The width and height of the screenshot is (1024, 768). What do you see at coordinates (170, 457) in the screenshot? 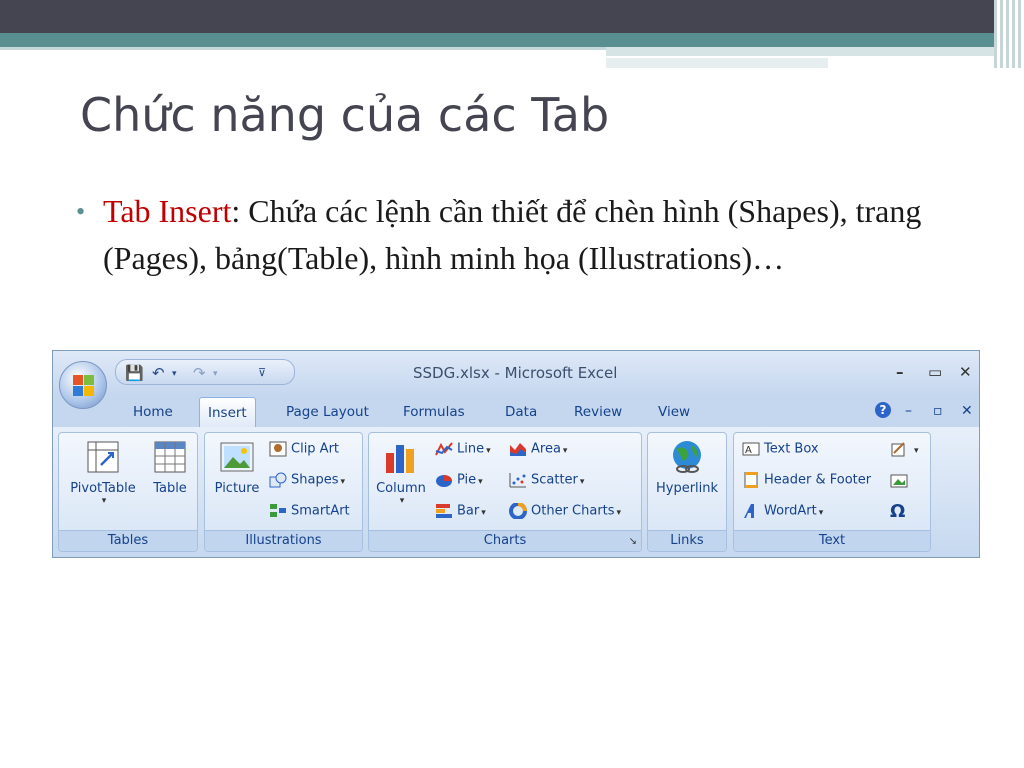
I see `table-icon` at bounding box center [170, 457].